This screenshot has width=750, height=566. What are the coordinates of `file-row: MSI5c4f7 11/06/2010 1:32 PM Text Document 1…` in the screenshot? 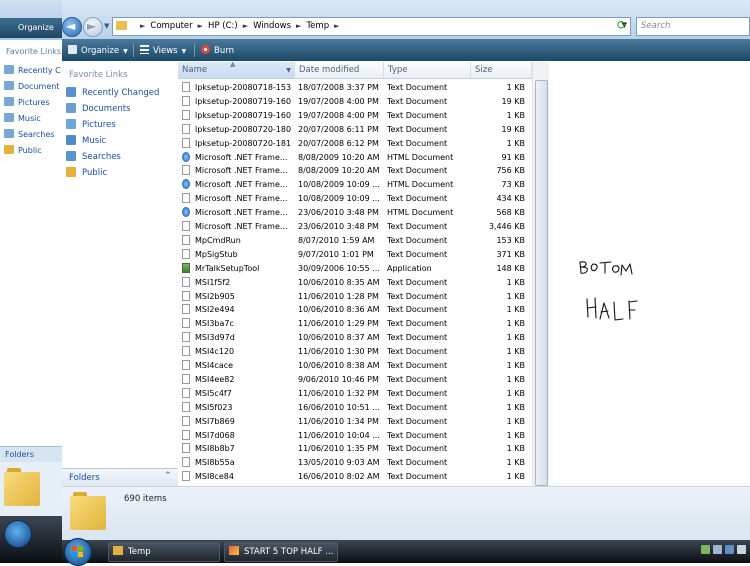 It's located at (353, 394).